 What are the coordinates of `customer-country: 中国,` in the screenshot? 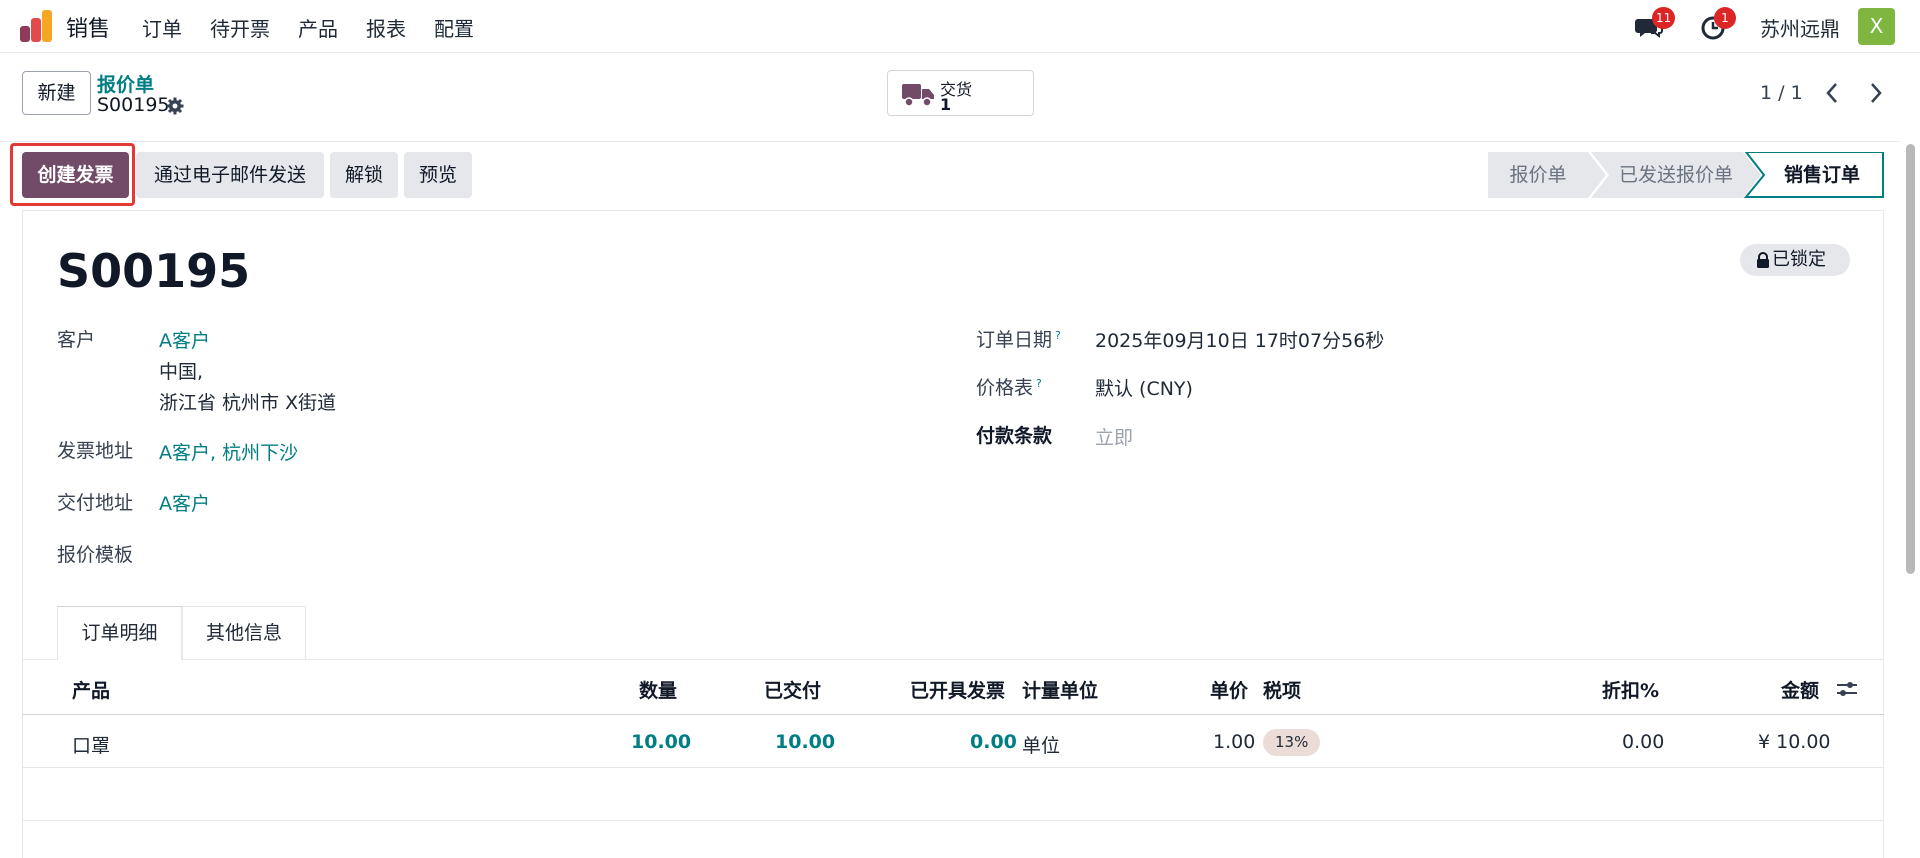 It's located at (181, 372).